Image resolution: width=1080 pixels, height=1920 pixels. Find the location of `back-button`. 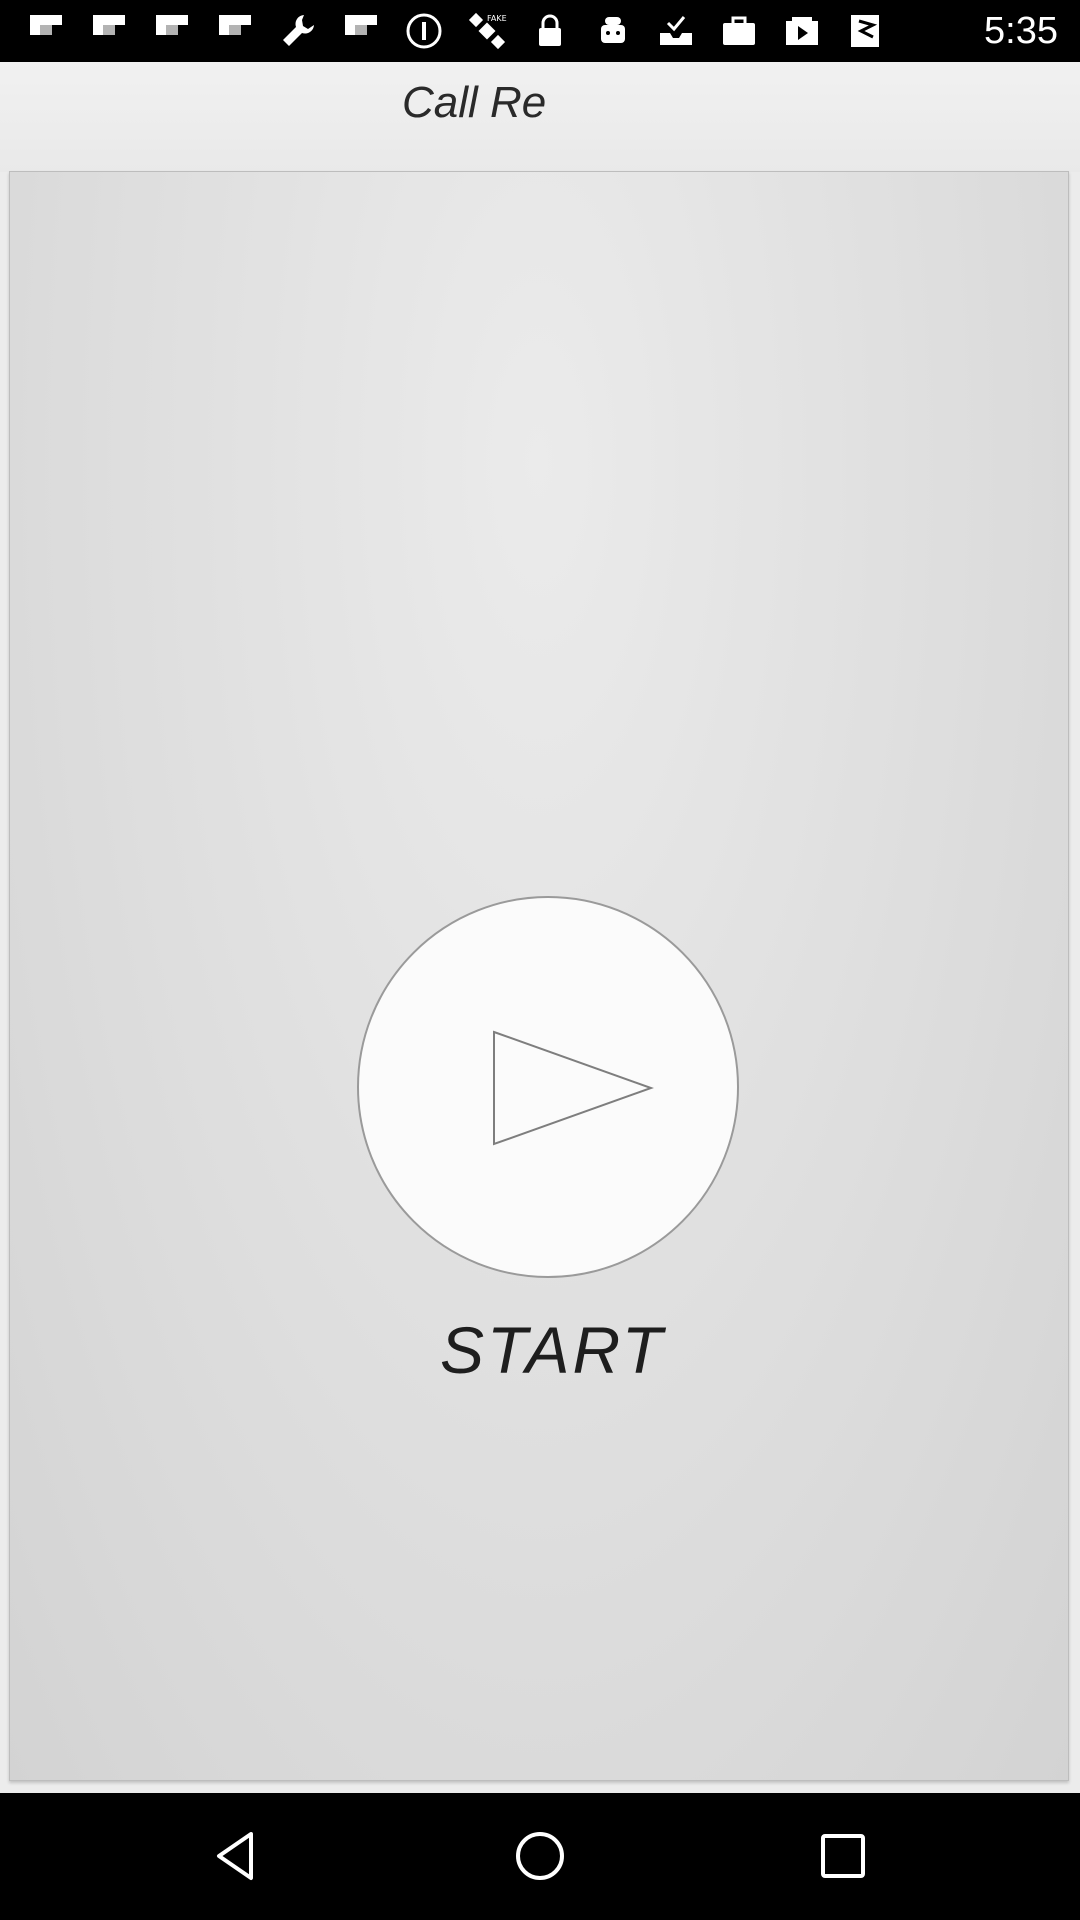

back-button is located at coordinates (237, 1856).